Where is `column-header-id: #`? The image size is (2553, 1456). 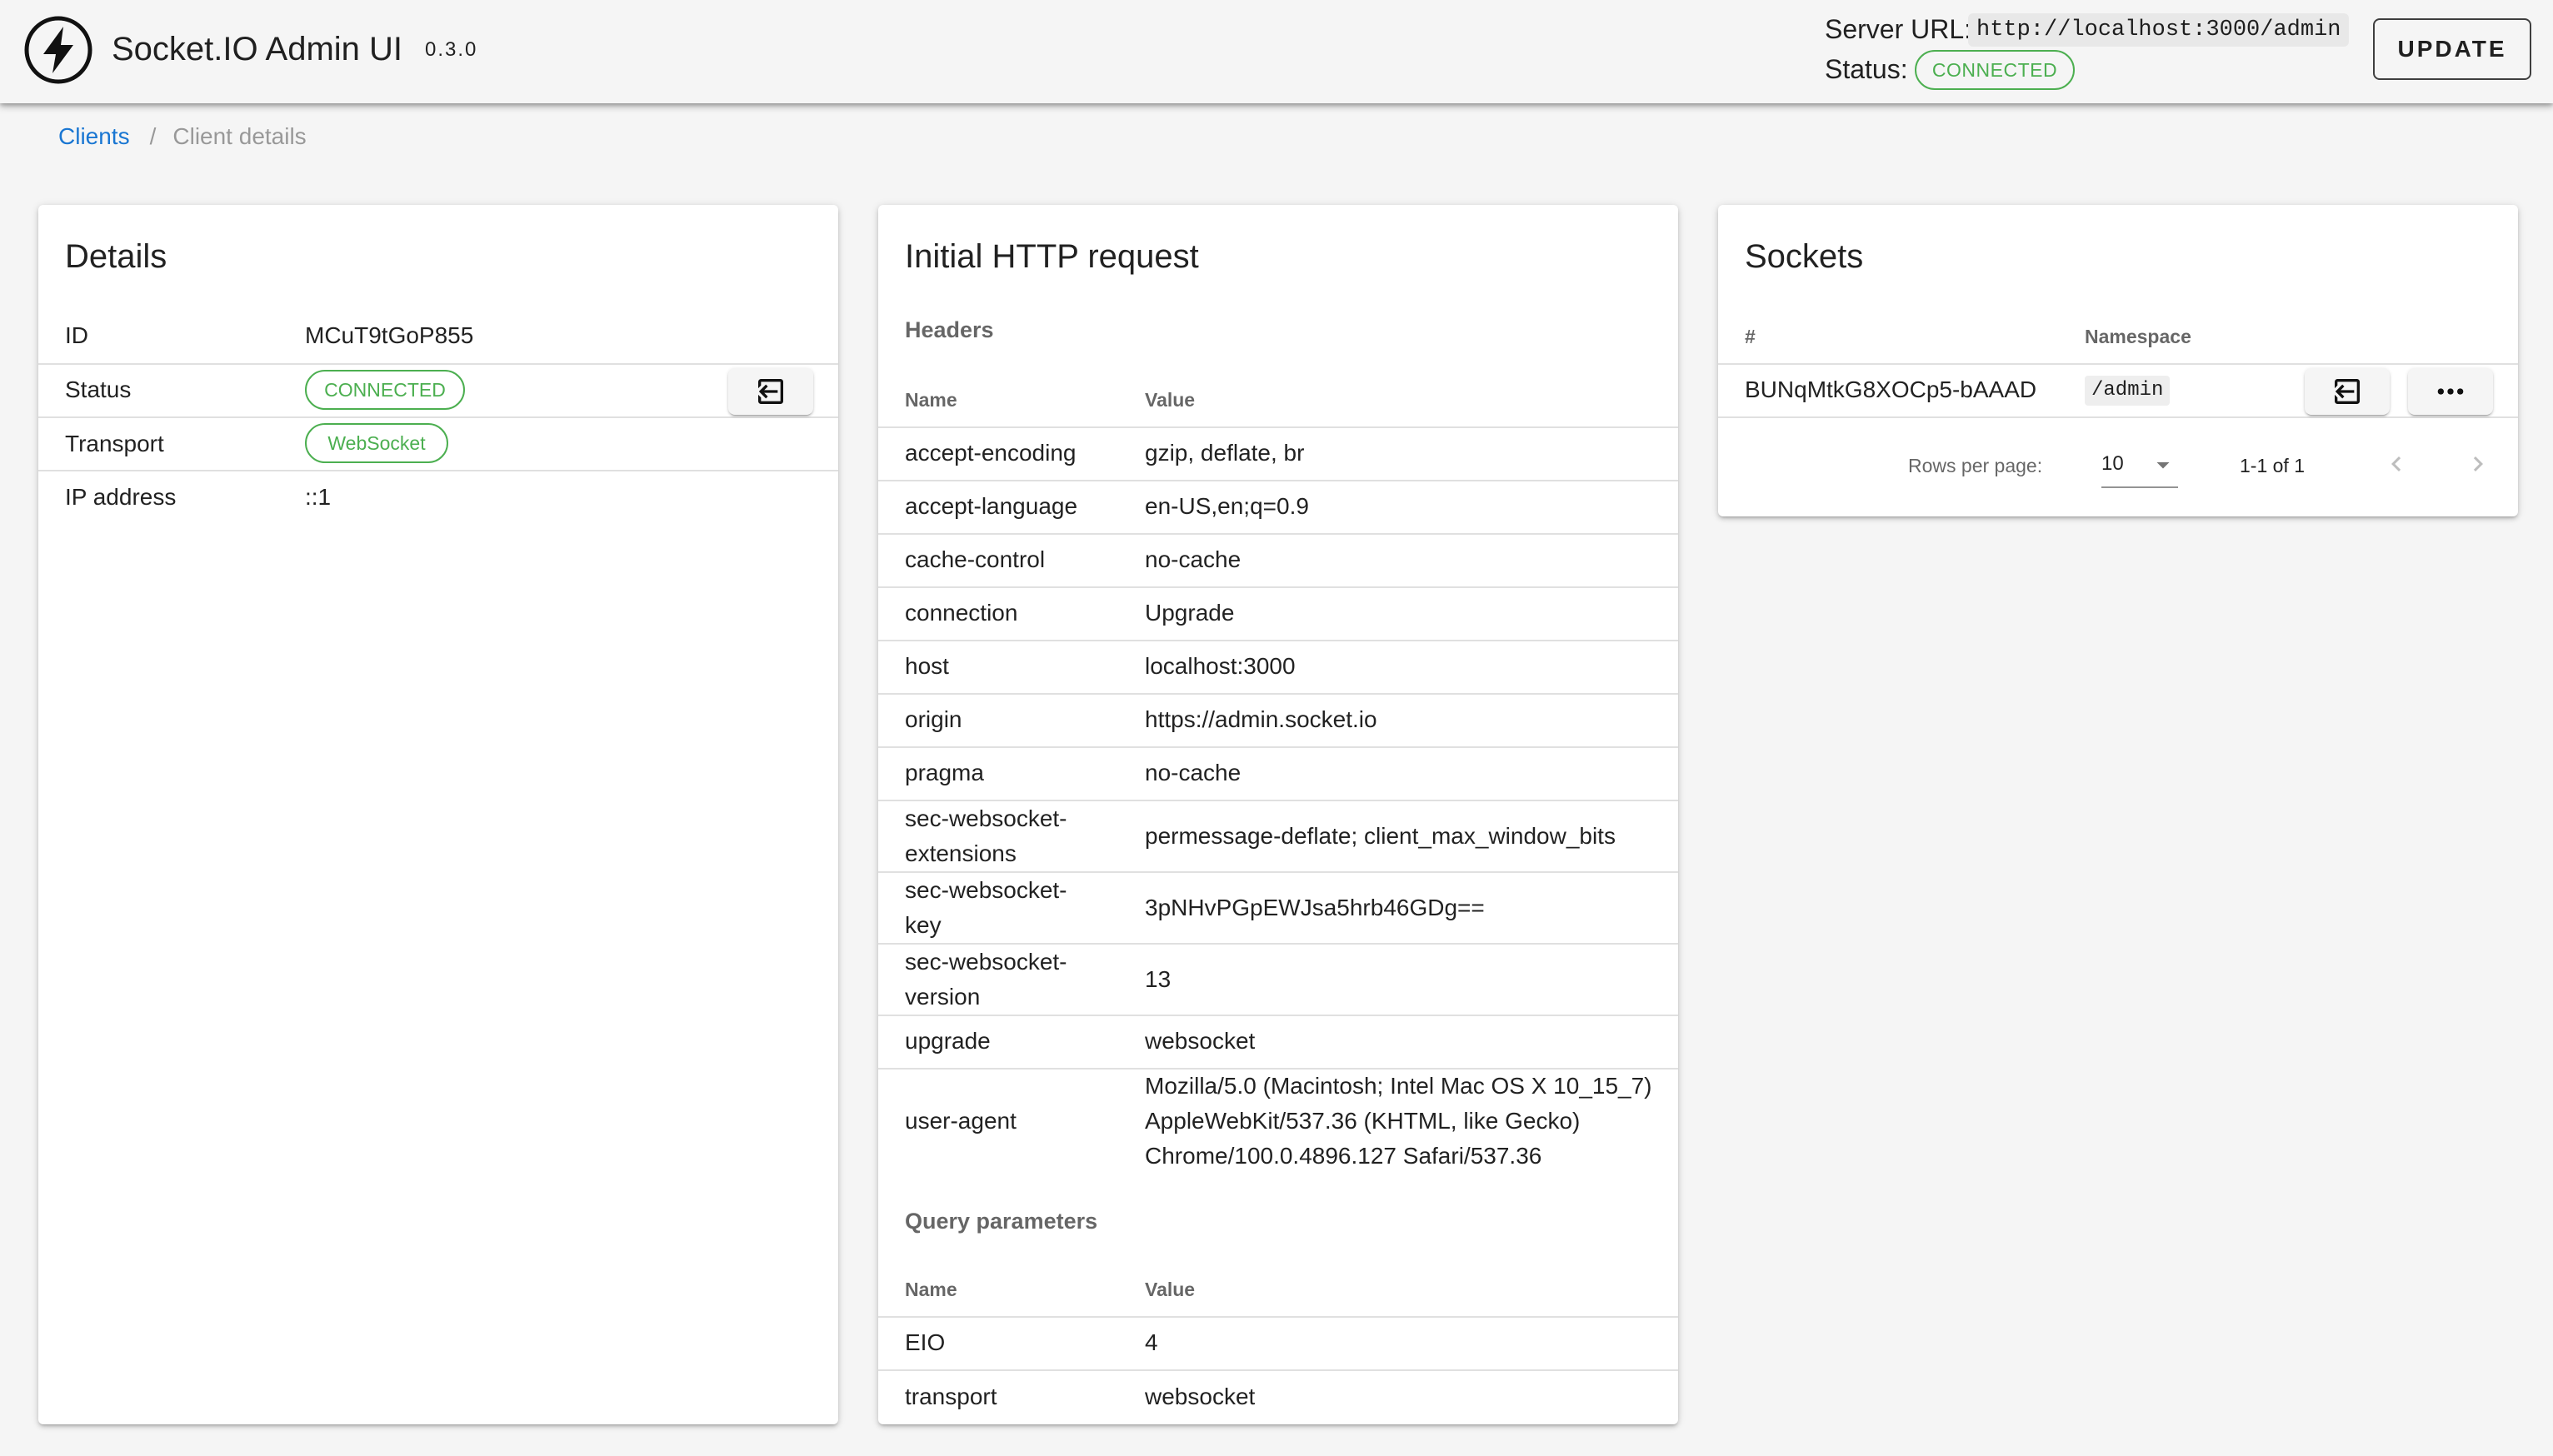
column-header-id: # is located at coordinates (1750, 336).